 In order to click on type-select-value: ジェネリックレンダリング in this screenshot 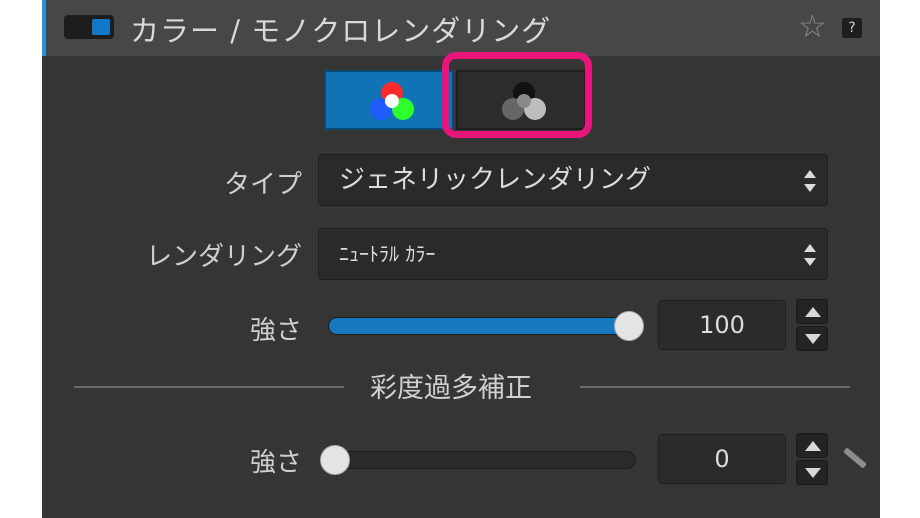, I will do `click(495, 180)`.